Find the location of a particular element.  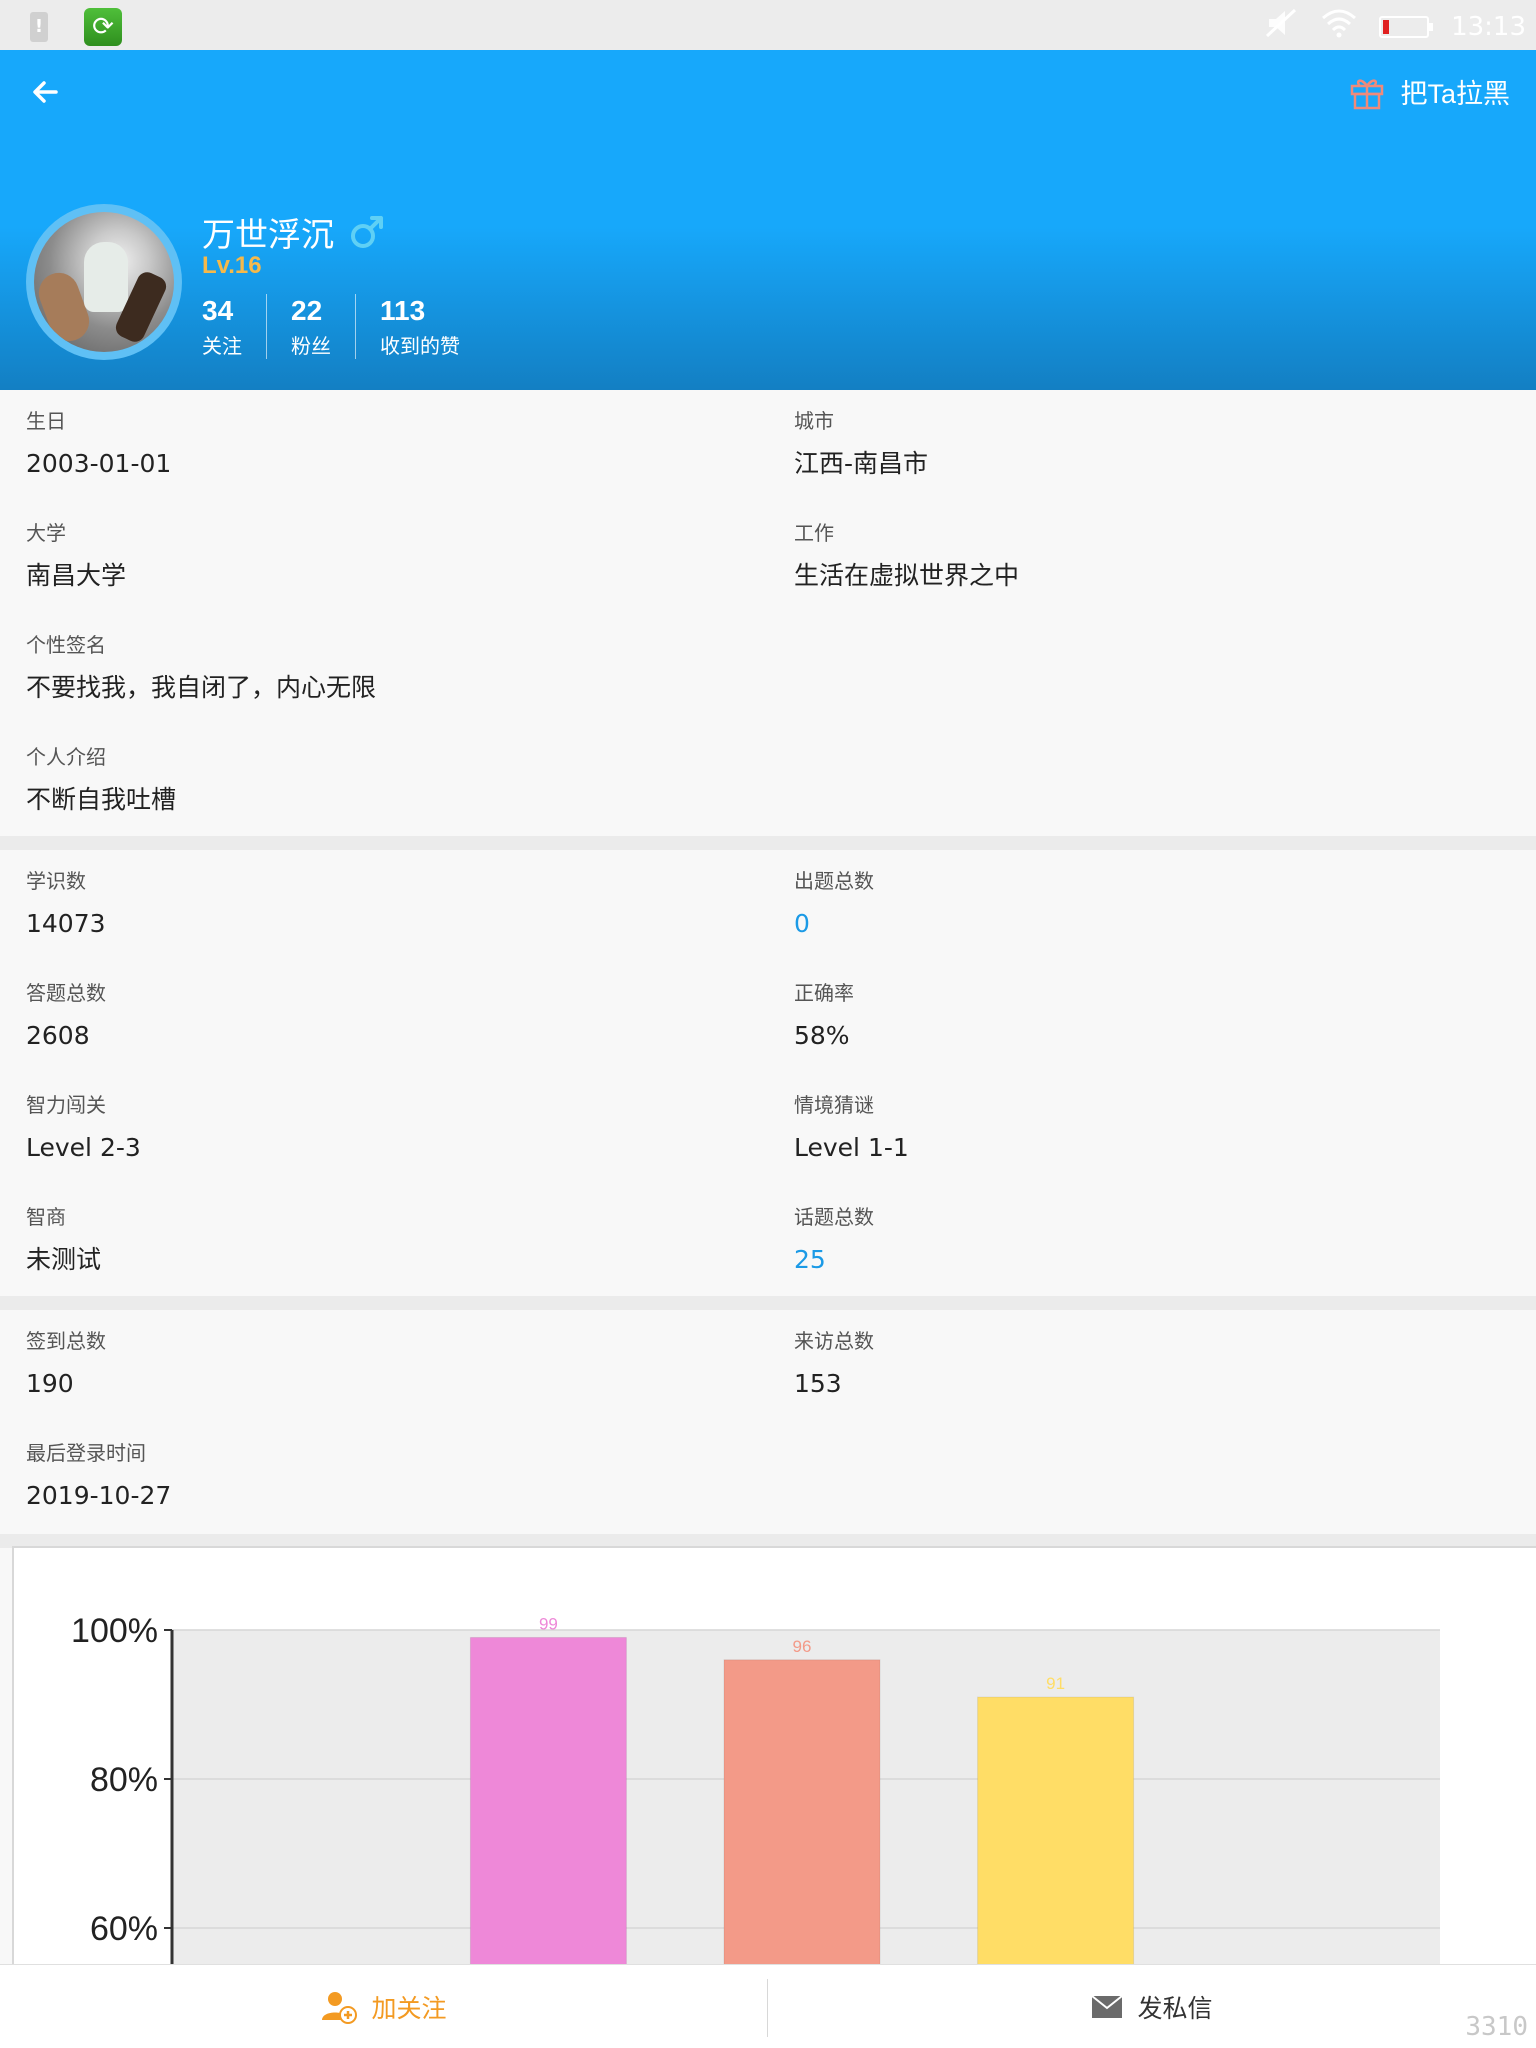

bar-divider is located at coordinates (767, 2008).